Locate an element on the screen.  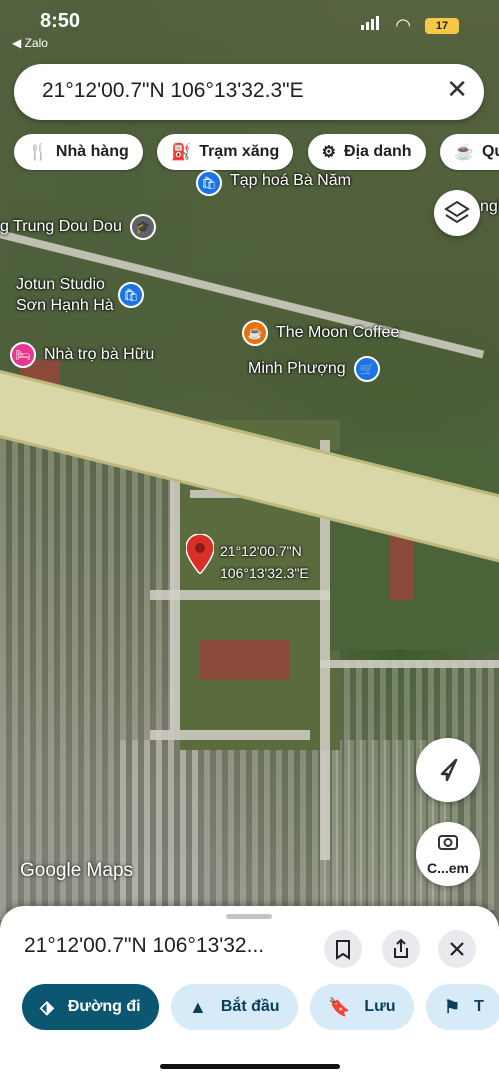
chip-label: Qu is located at coordinates (490, 151).